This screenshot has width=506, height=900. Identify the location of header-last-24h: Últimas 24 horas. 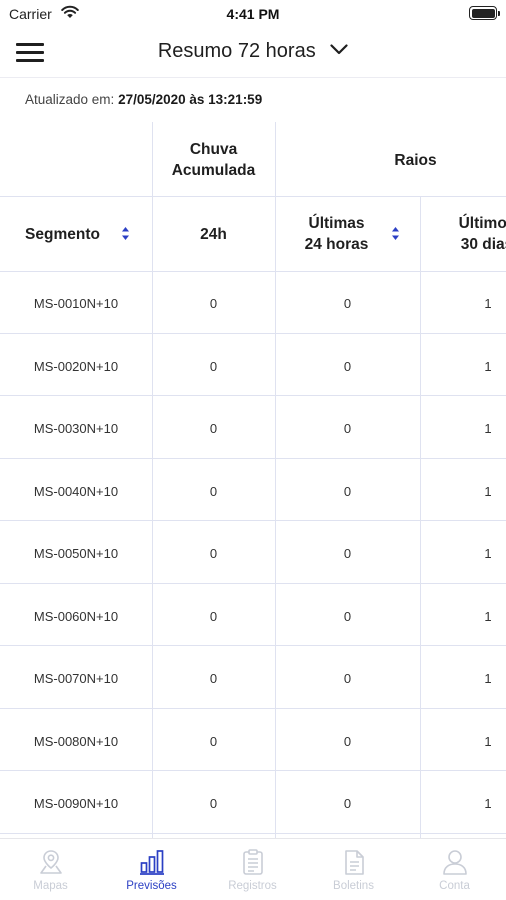
(336, 234).